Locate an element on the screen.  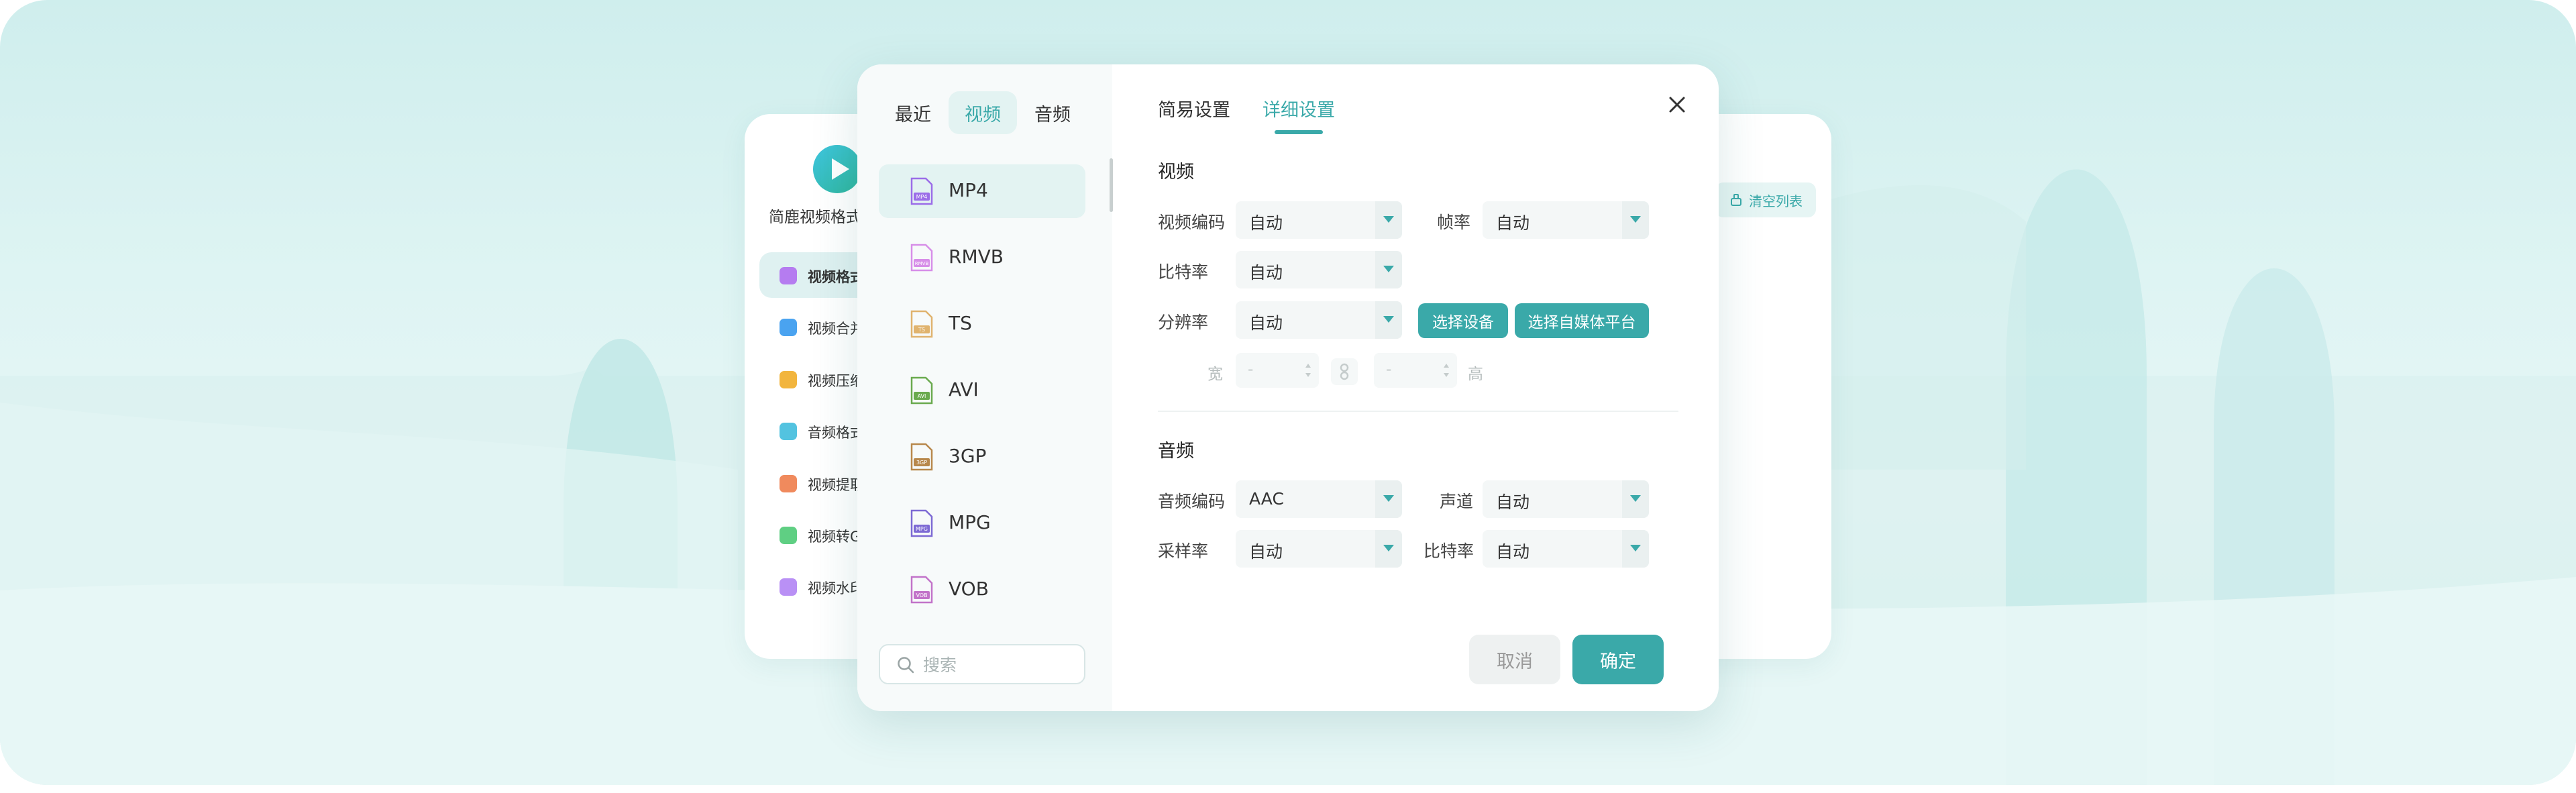
channel-select: 自动 is located at coordinates (1566, 499).